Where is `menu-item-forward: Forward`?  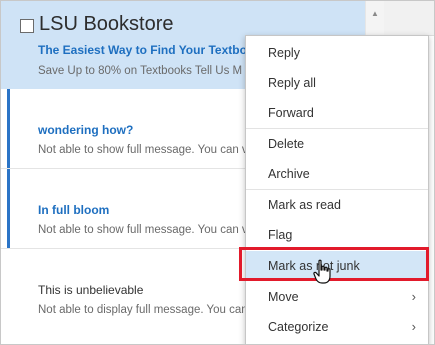
menu-item-forward: Forward is located at coordinates (337, 113).